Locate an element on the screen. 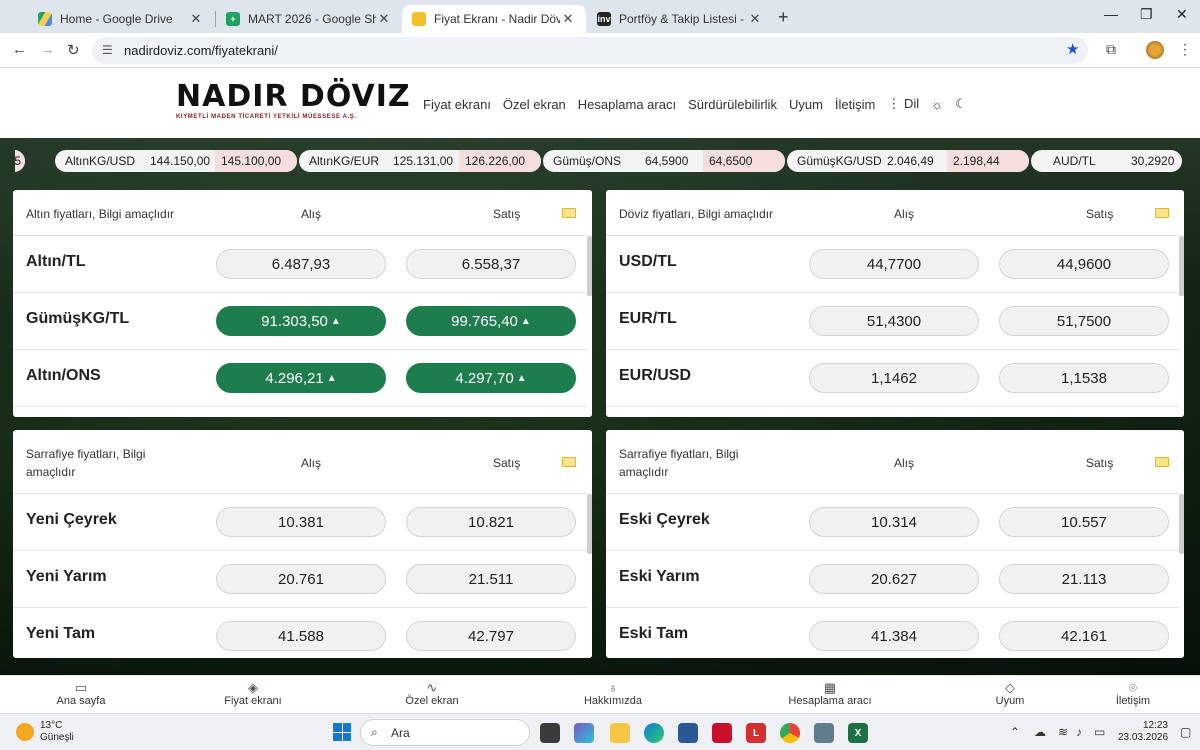 The width and height of the screenshot is (1200, 750). bottom-nav-hakkimizda: ♁ Hakkımızda is located at coordinates (613, 693).